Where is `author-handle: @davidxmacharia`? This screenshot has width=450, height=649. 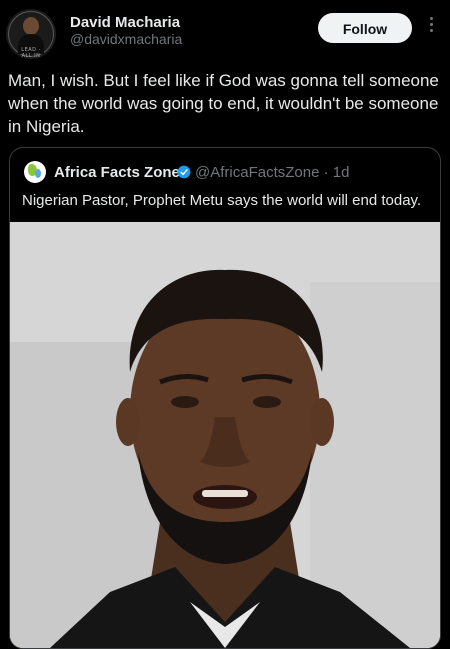
author-handle: @davidxmacharia is located at coordinates (126, 39).